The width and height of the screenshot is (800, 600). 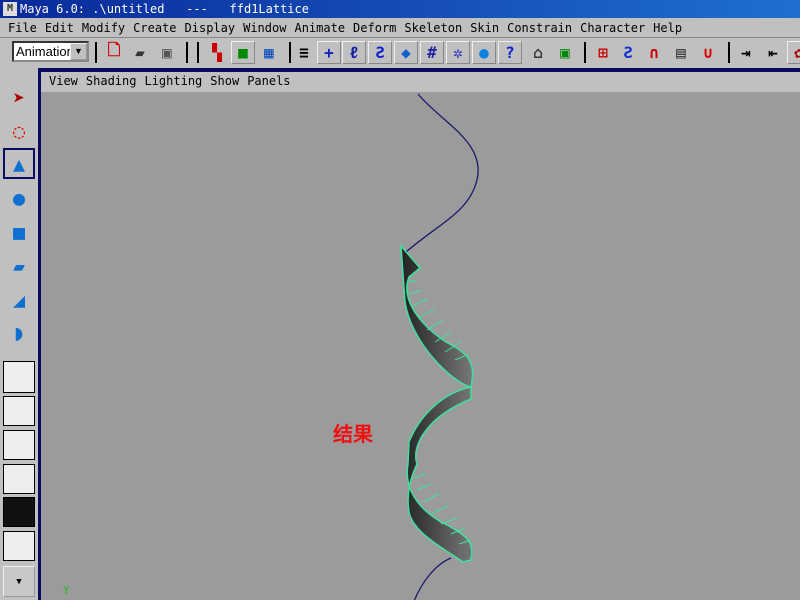 I want to click on menu-edit: Edit, so click(x=59, y=27).